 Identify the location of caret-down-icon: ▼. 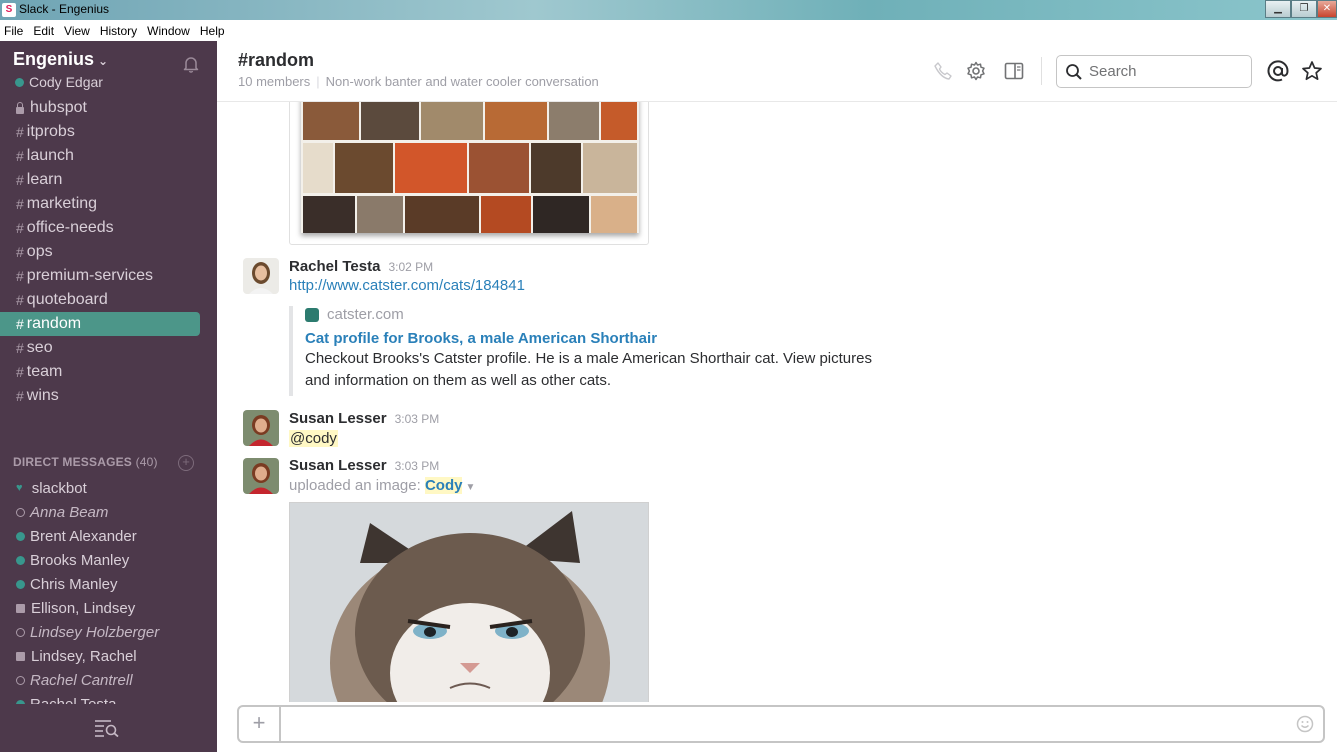
(470, 487).